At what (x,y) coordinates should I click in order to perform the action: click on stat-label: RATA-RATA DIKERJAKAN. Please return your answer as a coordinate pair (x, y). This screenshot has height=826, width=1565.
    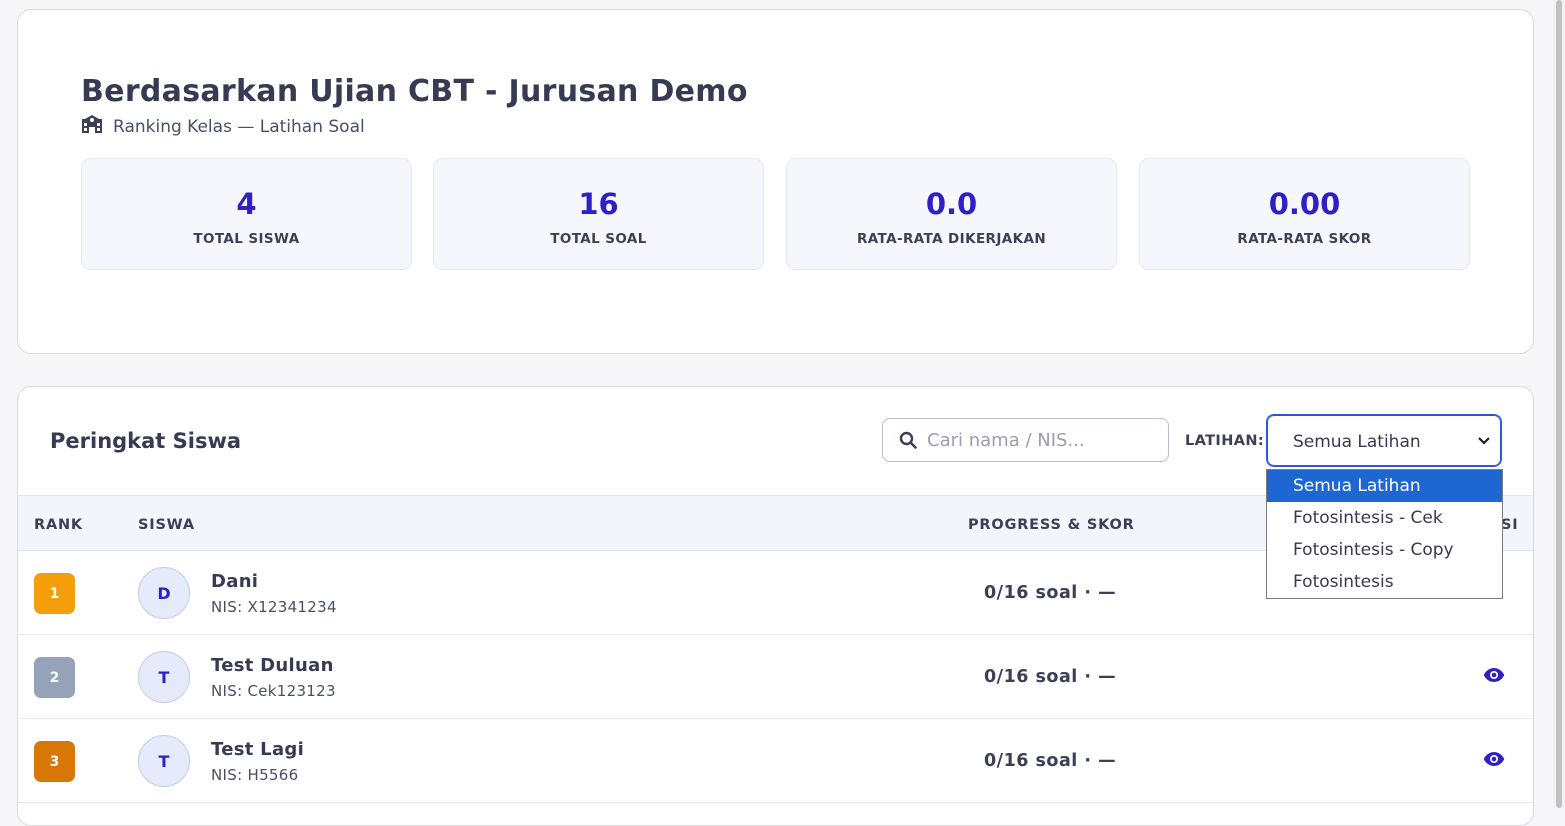
    Looking at the image, I should click on (951, 239).